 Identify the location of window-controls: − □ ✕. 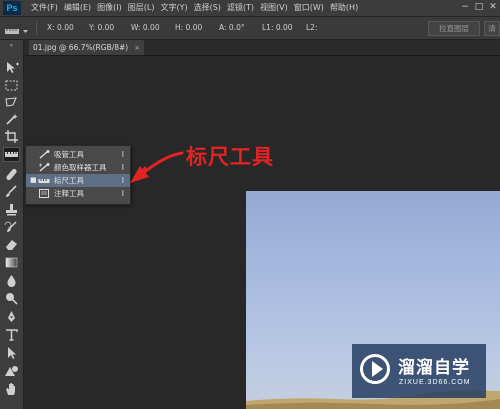
(479, 7).